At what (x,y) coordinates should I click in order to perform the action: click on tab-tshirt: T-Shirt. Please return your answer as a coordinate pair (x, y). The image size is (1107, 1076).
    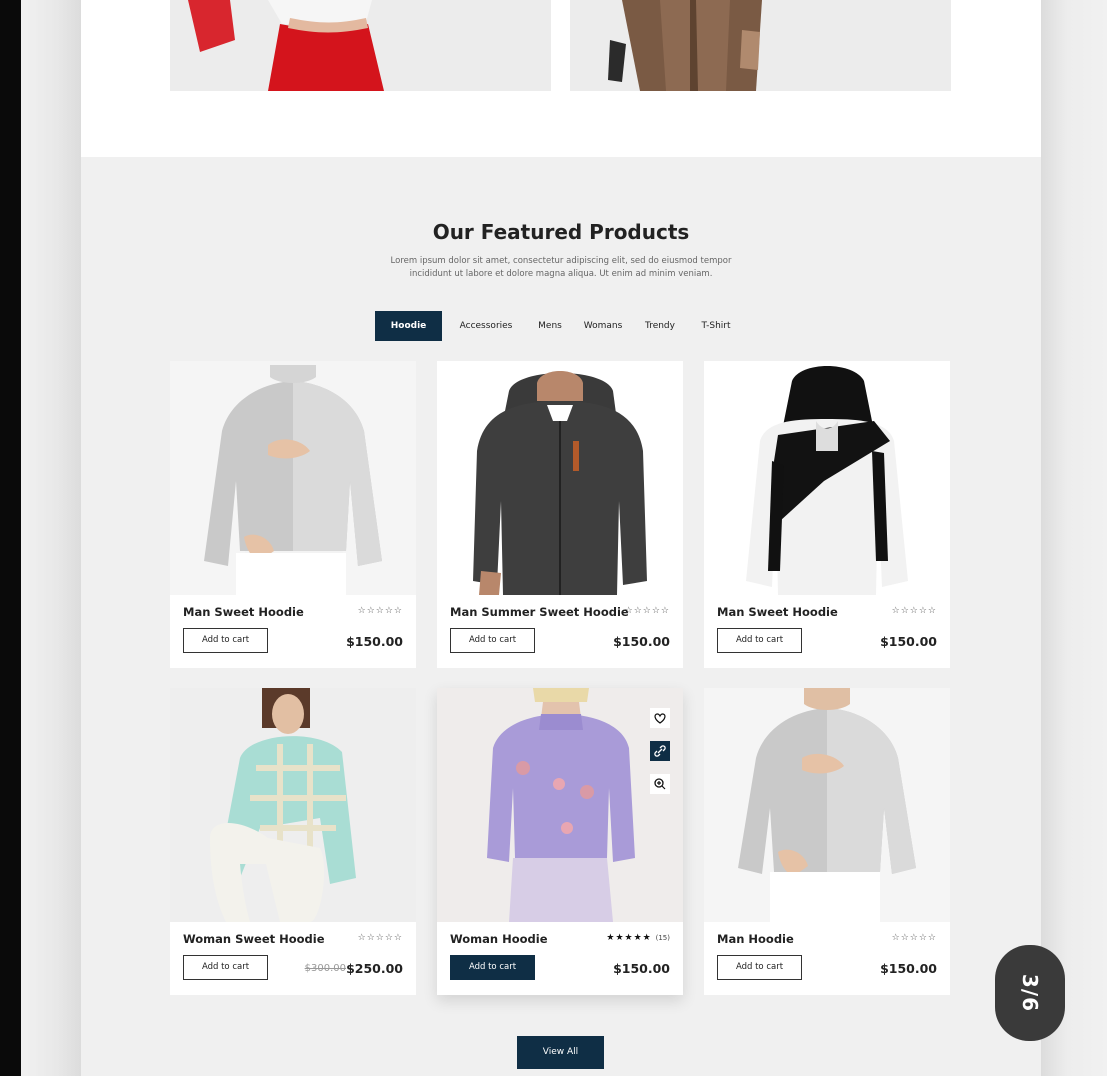
    Looking at the image, I should click on (716, 326).